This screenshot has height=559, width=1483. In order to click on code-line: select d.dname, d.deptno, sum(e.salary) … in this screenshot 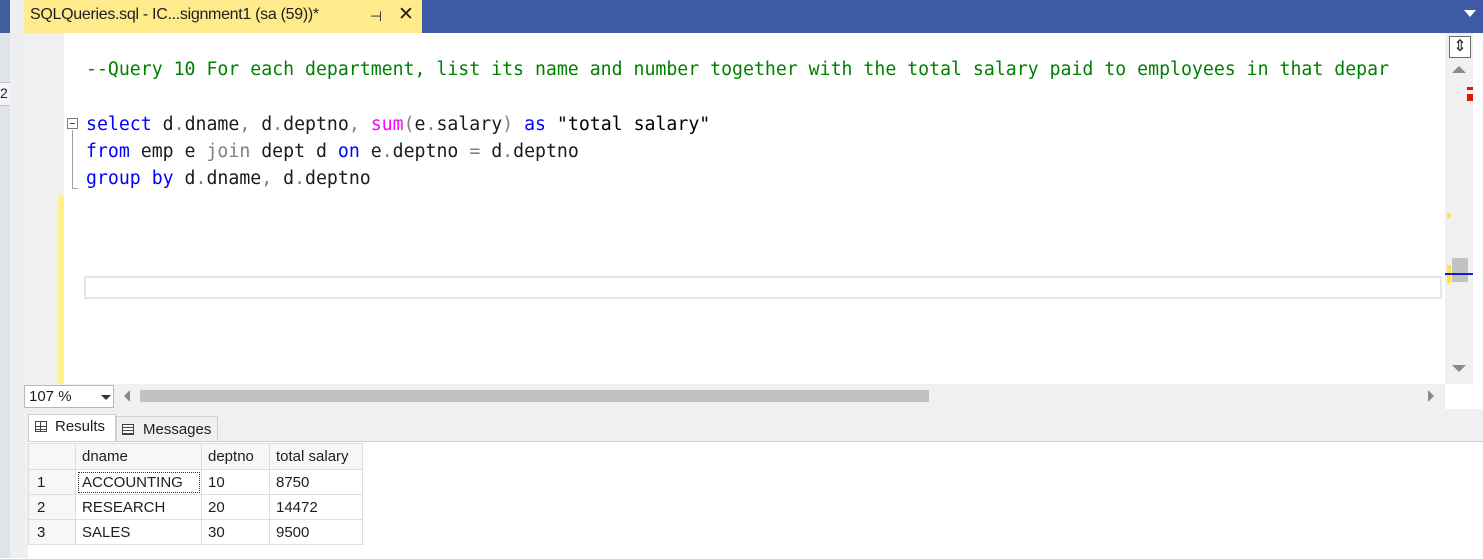, I will do `click(737, 124)`.